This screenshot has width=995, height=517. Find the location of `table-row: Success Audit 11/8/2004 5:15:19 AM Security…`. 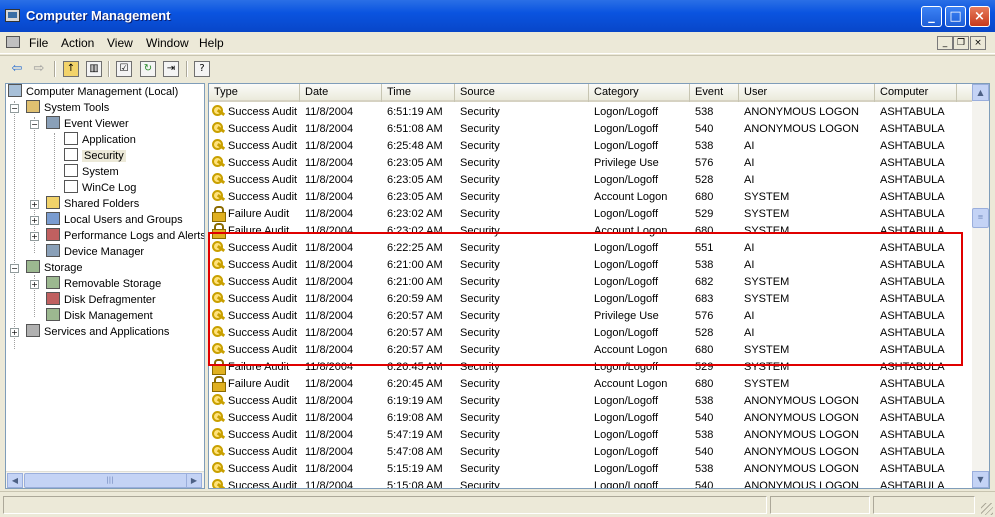

table-row: Success Audit 11/8/2004 5:15:19 AM Security… is located at coordinates (591, 469).